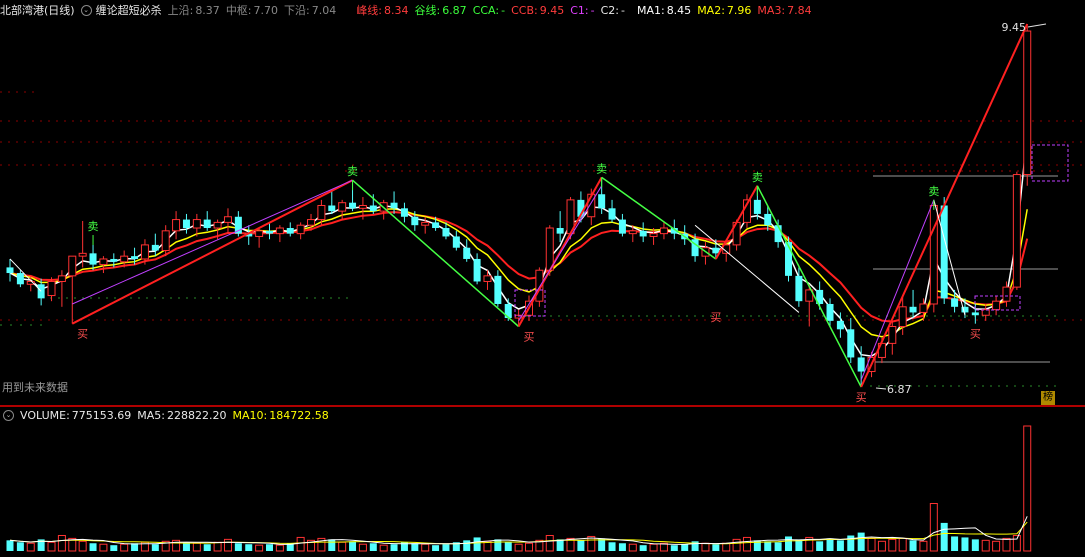 Image resolution: width=1085 pixels, height=557 pixels. Describe the element at coordinates (1014, 27) in the screenshot. I see `high-price-label: 9.45` at that location.